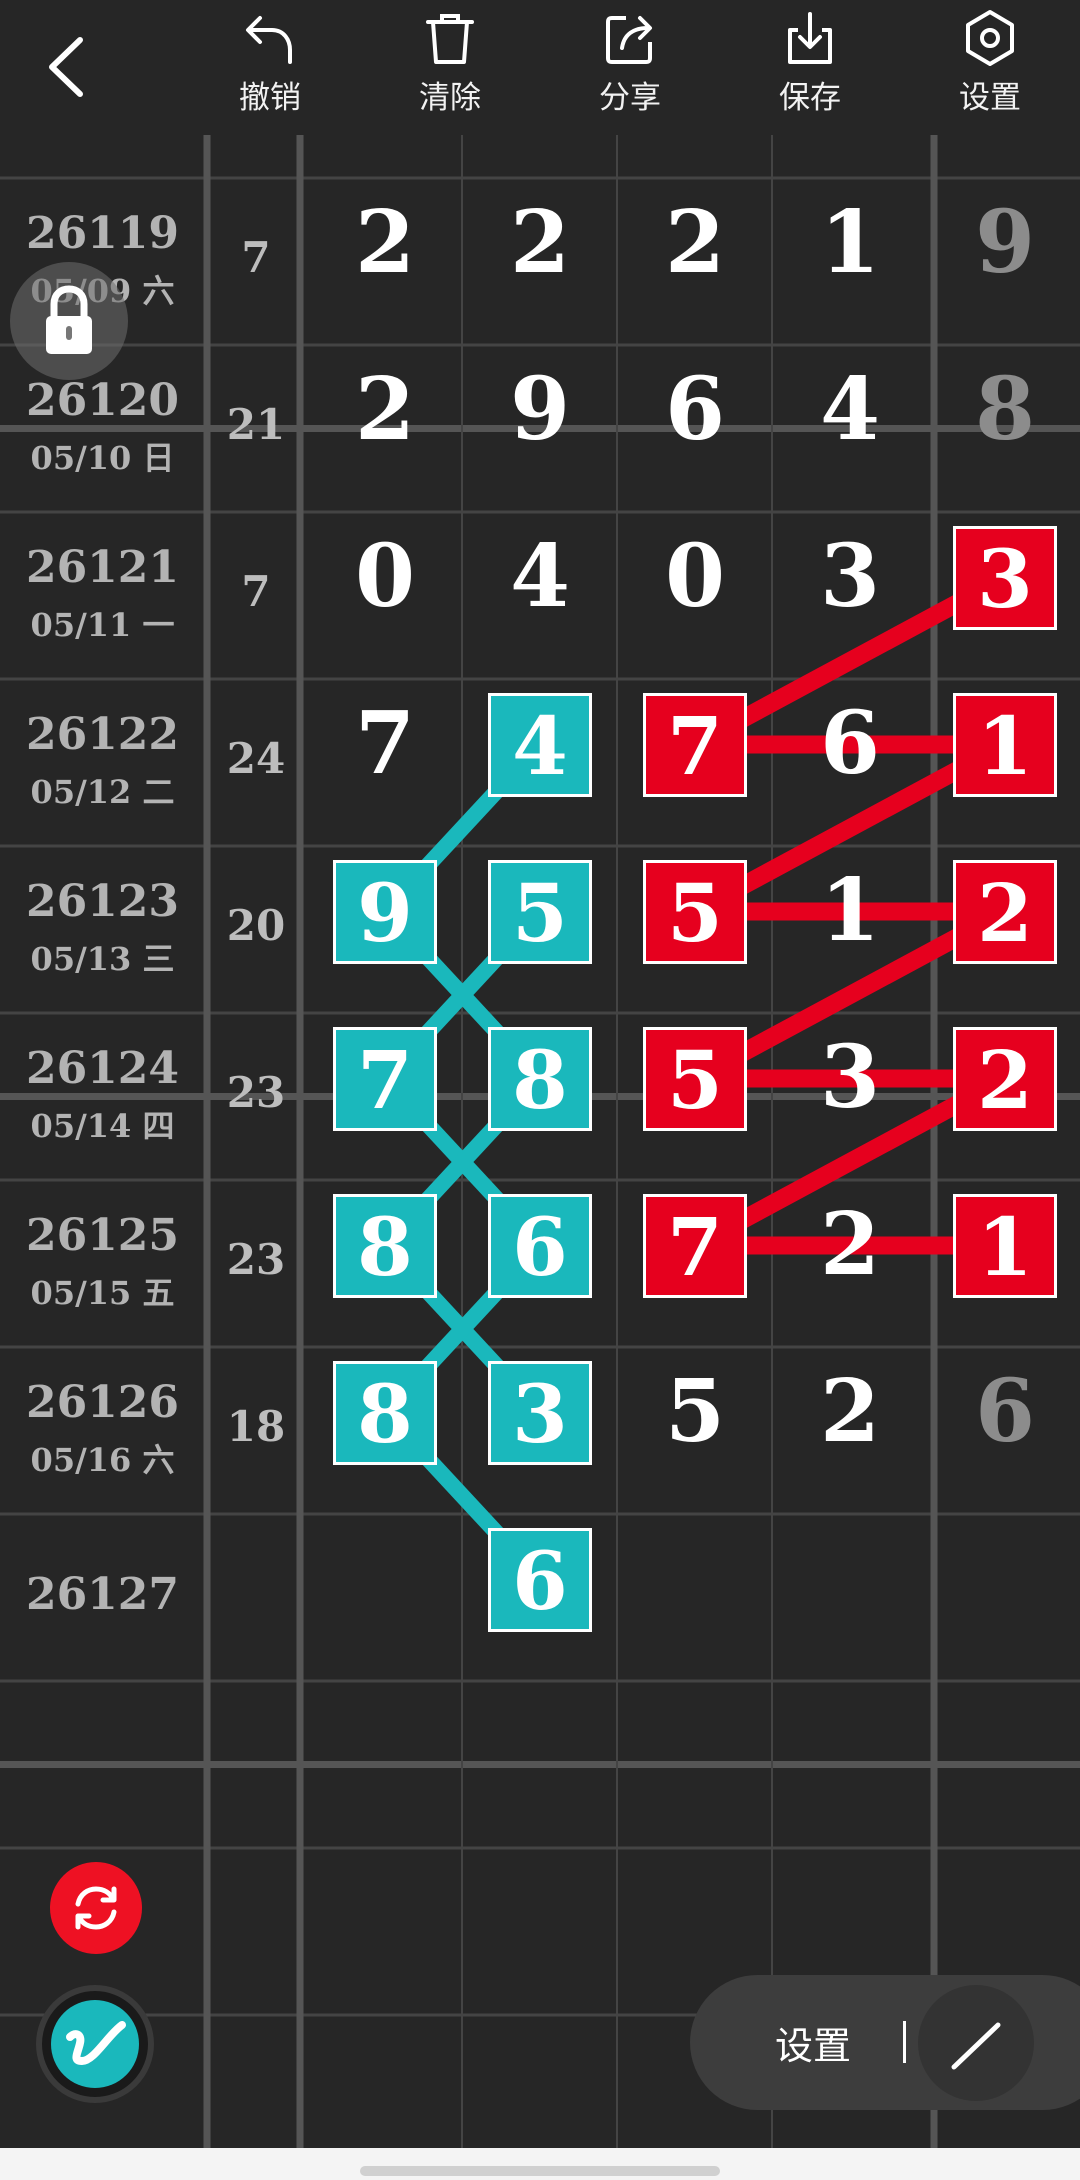 This screenshot has width=1080, height=2180. Describe the element at coordinates (885, 2042) in the screenshot. I see `bottom-settings-panel: 设置` at that location.